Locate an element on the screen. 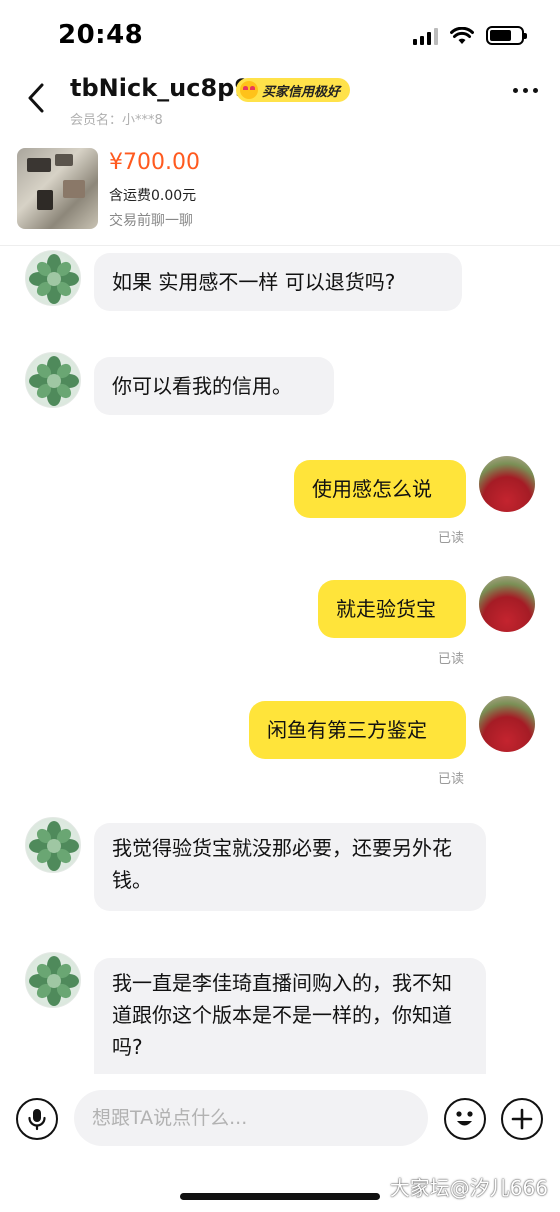 This screenshot has width=560, height=1212. contact-name: tbNick_uc8p9 is located at coordinates (160, 88).